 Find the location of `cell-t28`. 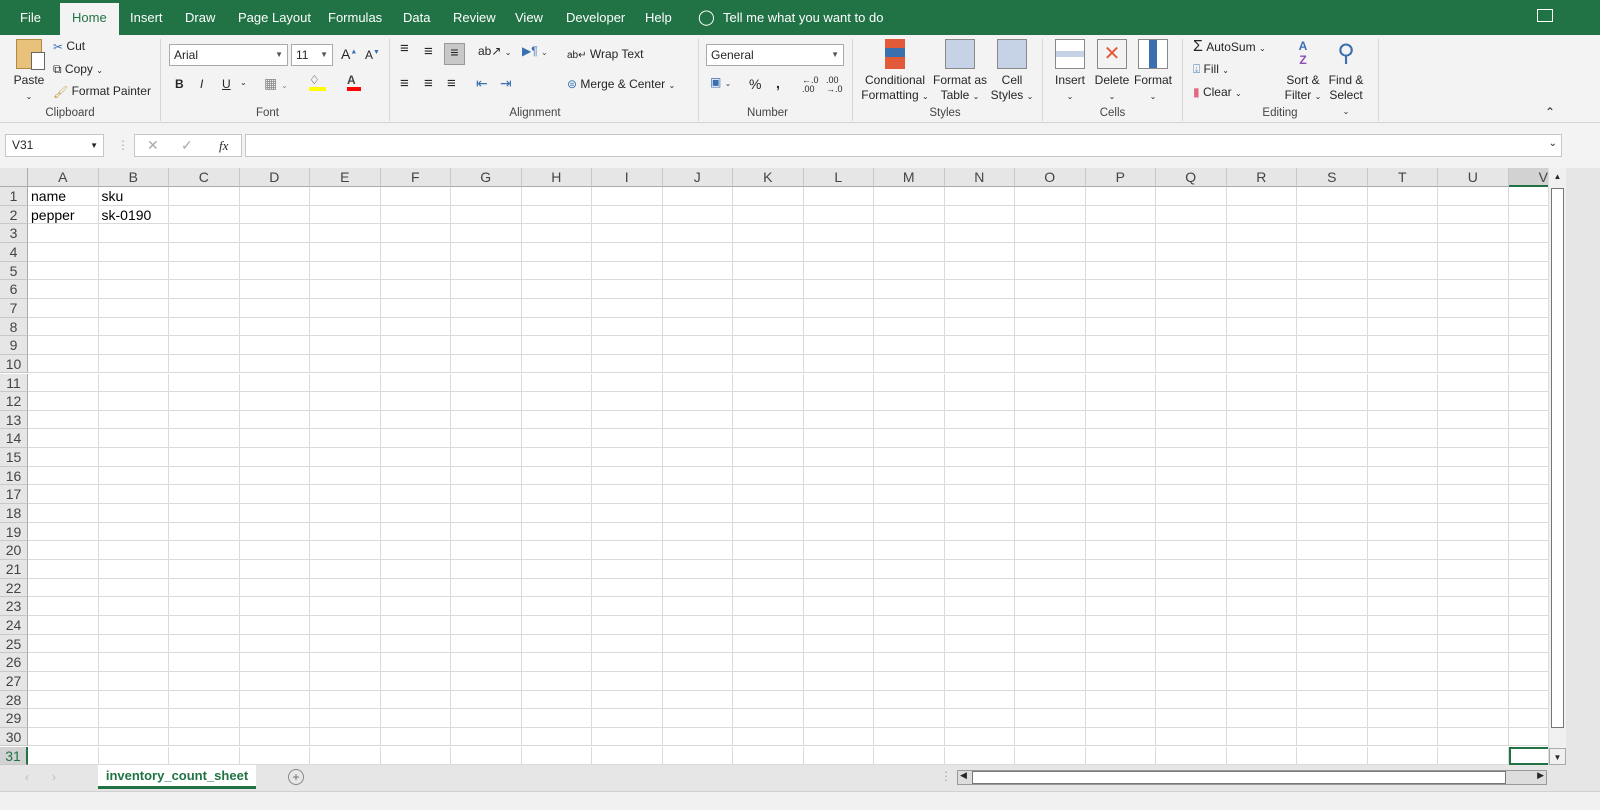

cell-t28 is located at coordinates (1402, 700).